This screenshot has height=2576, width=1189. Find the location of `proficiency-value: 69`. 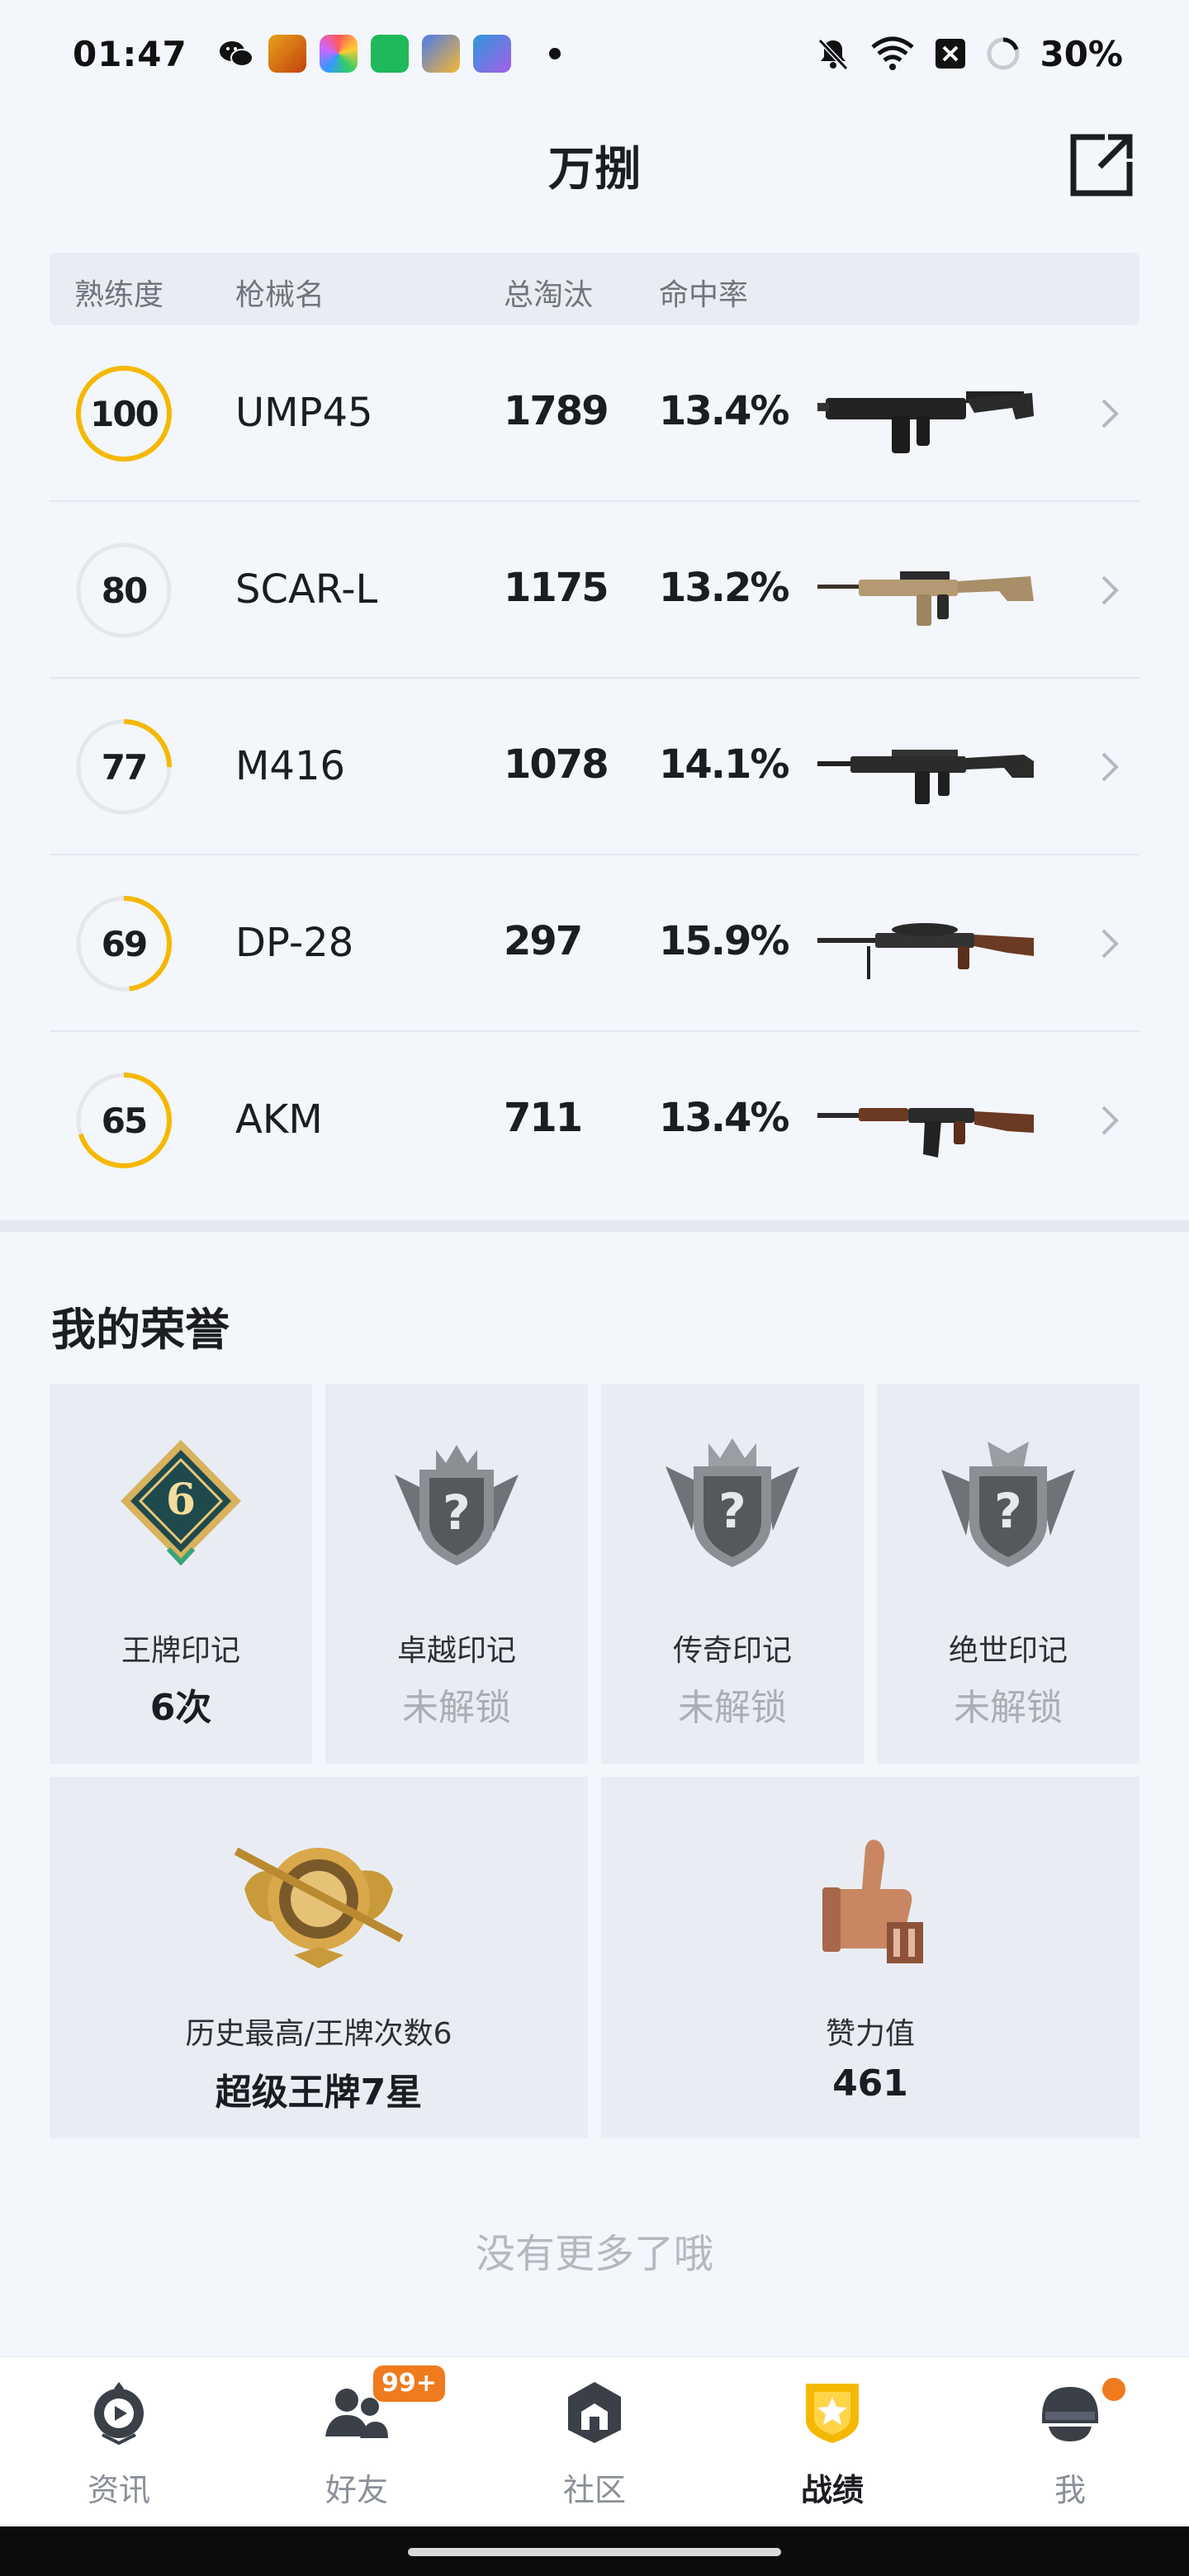

proficiency-value: 69 is located at coordinates (124, 943).